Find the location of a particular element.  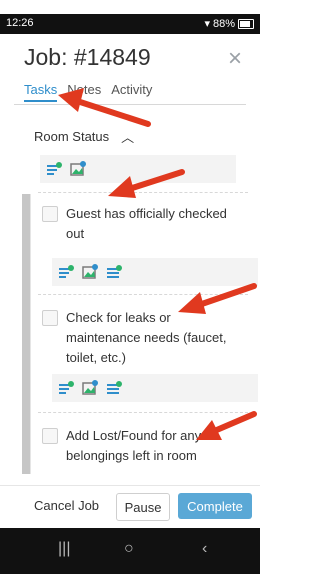

tab-divider is located at coordinates (130, 104).